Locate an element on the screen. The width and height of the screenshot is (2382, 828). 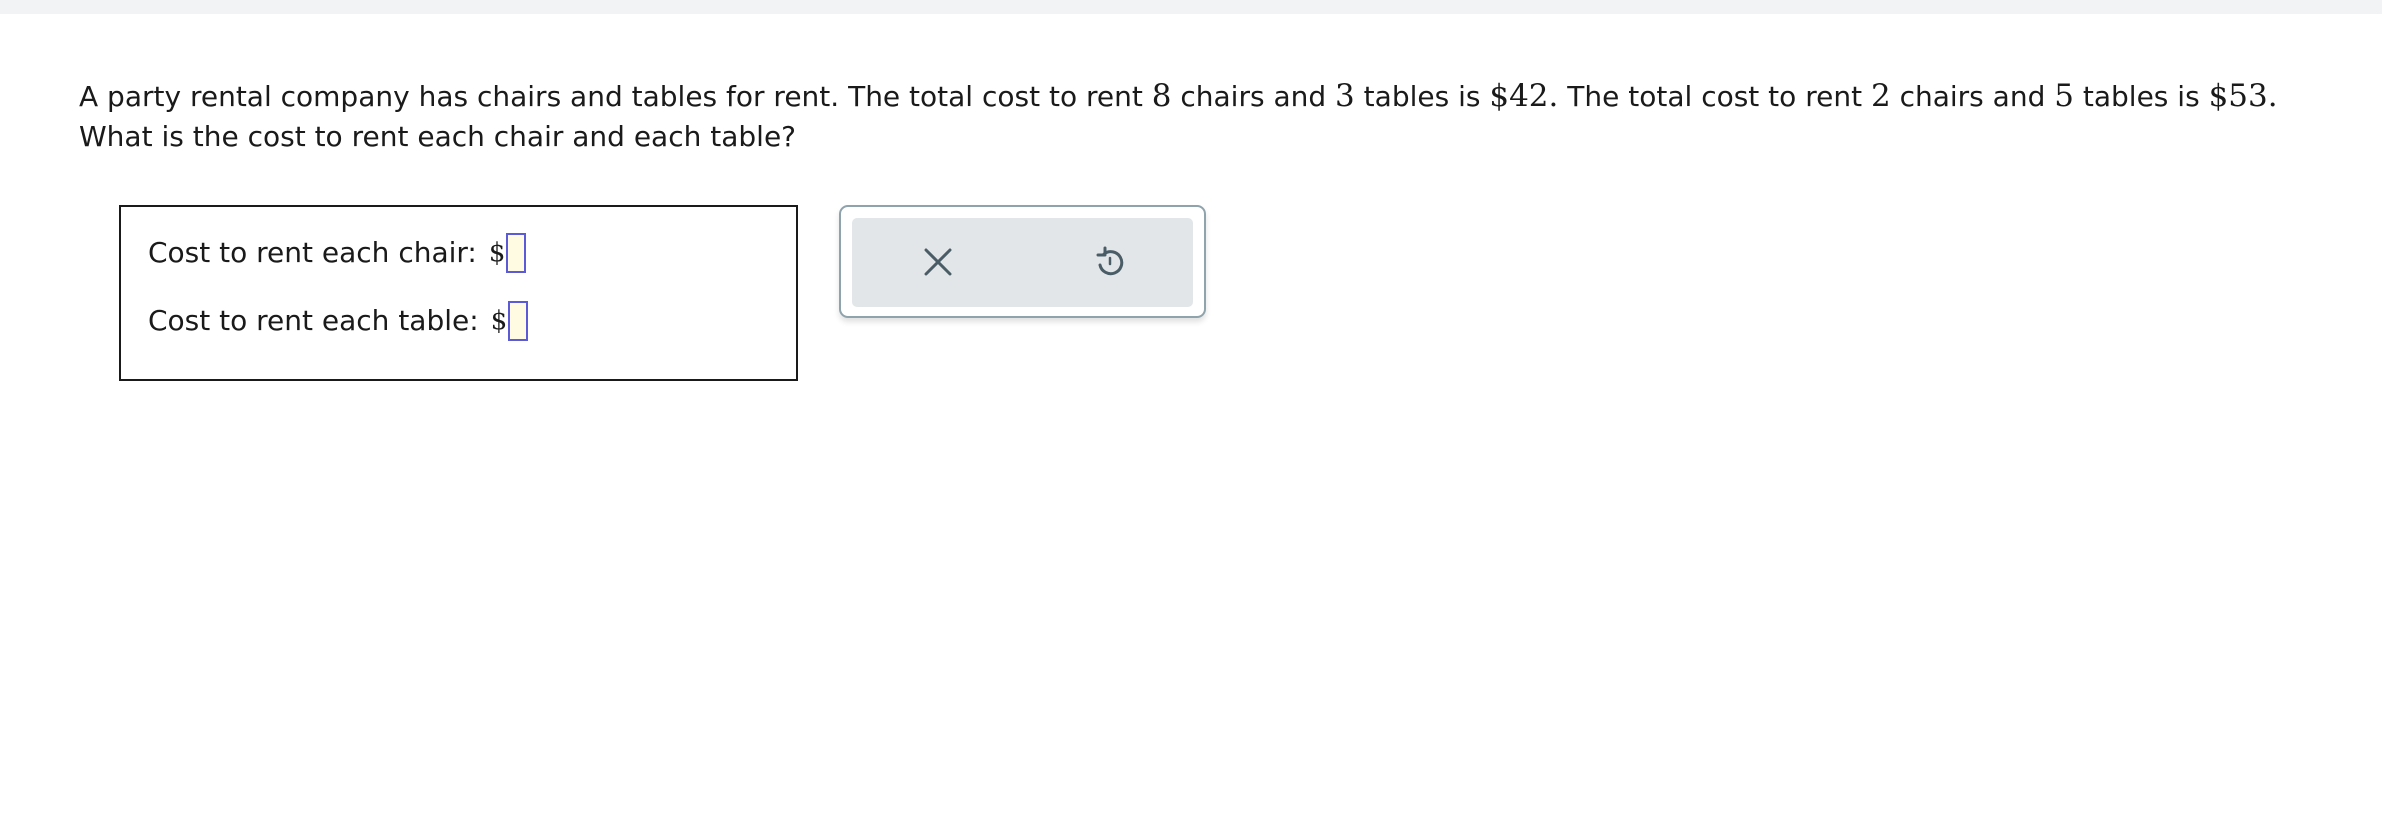
math-tables-2: 5 is located at coordinates (2064, 96).